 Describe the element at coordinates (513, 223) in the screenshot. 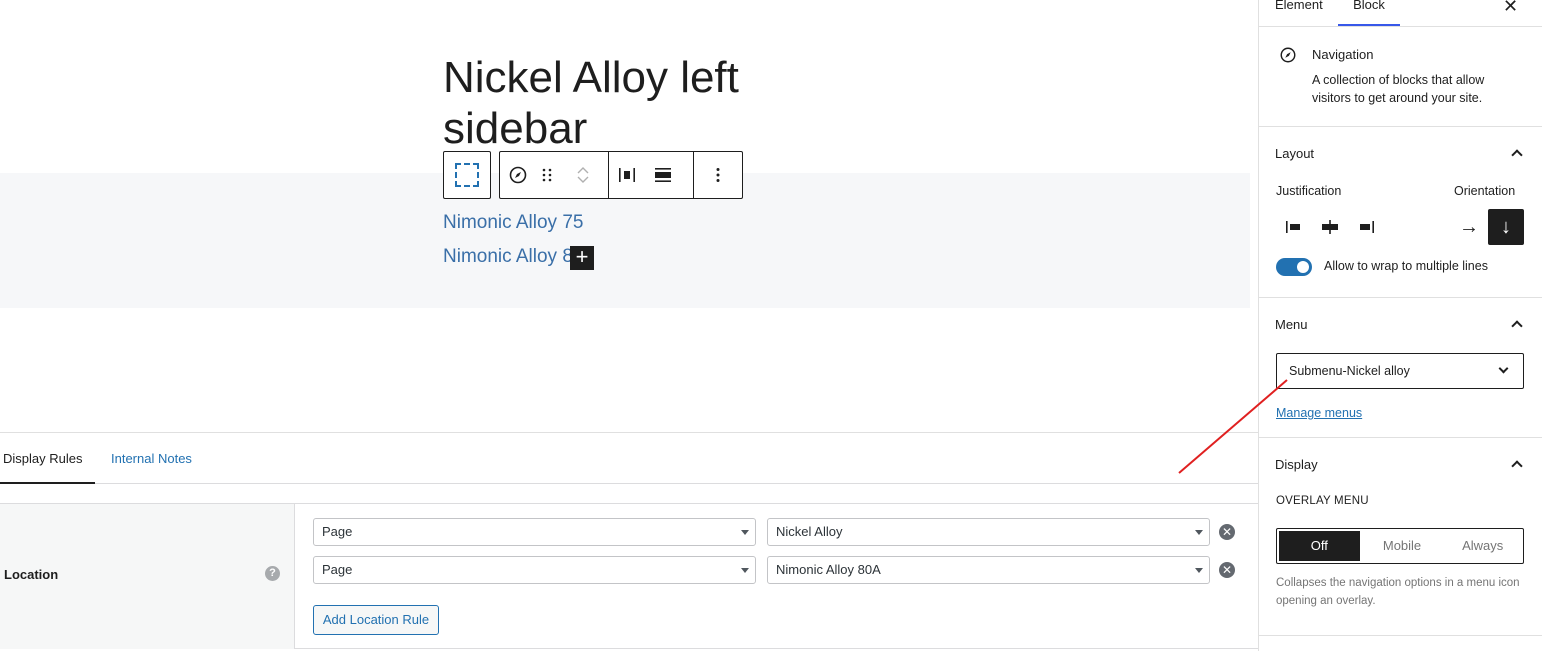

I see `nav-link: Nimonic Alloy 75` at that location.